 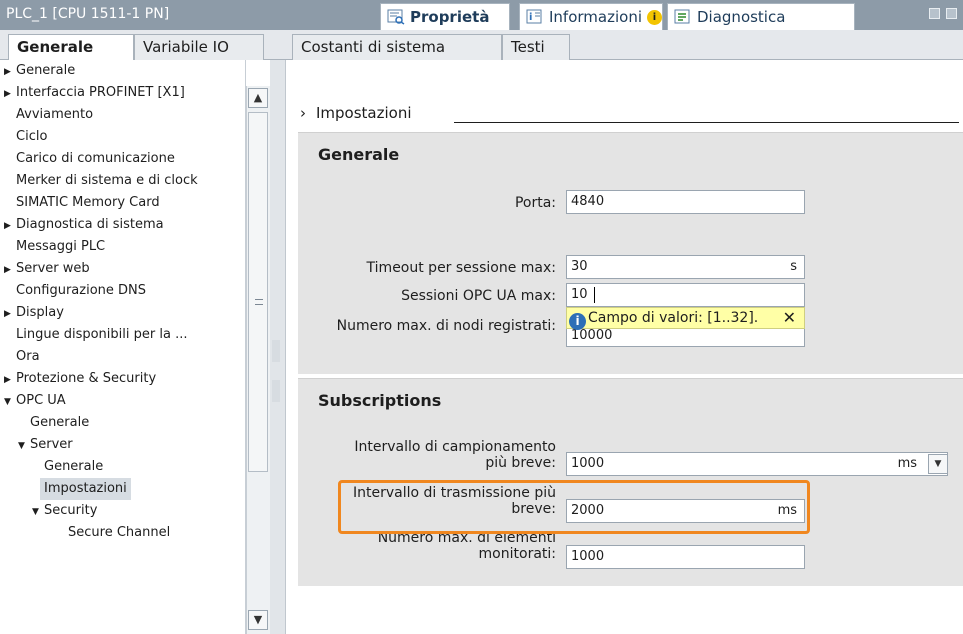 I want to click on tree-item-plc-messages: Messaggi PLC, so click(x=60, y=247).